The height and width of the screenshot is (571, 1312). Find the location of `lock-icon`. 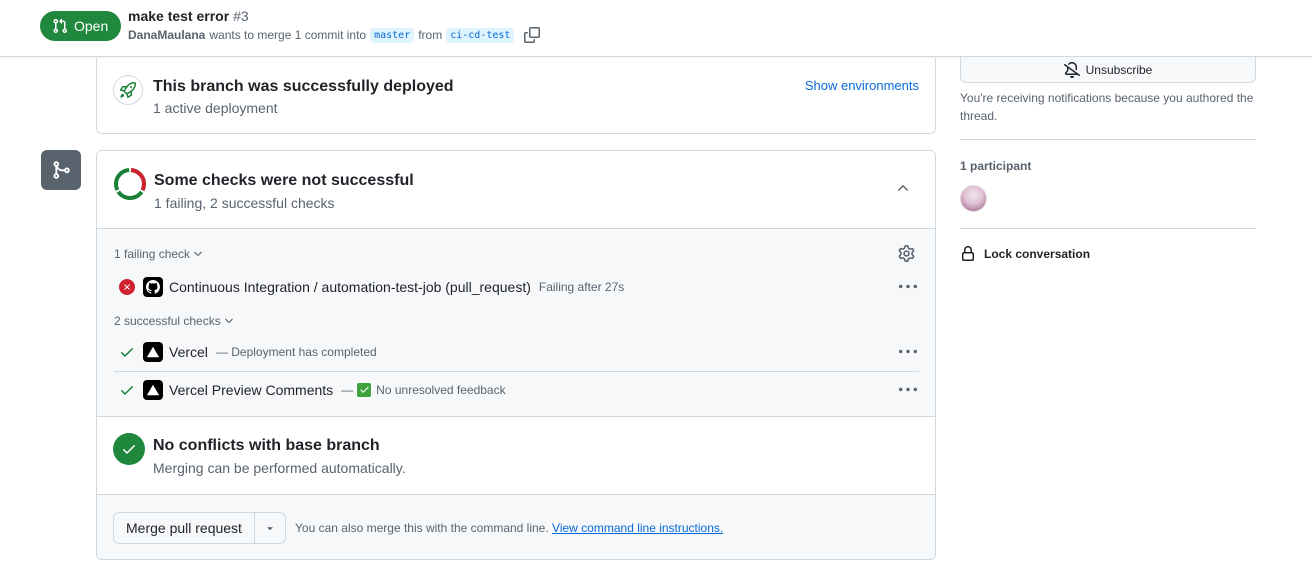

lock-icon is located at coordinates (968, 253).